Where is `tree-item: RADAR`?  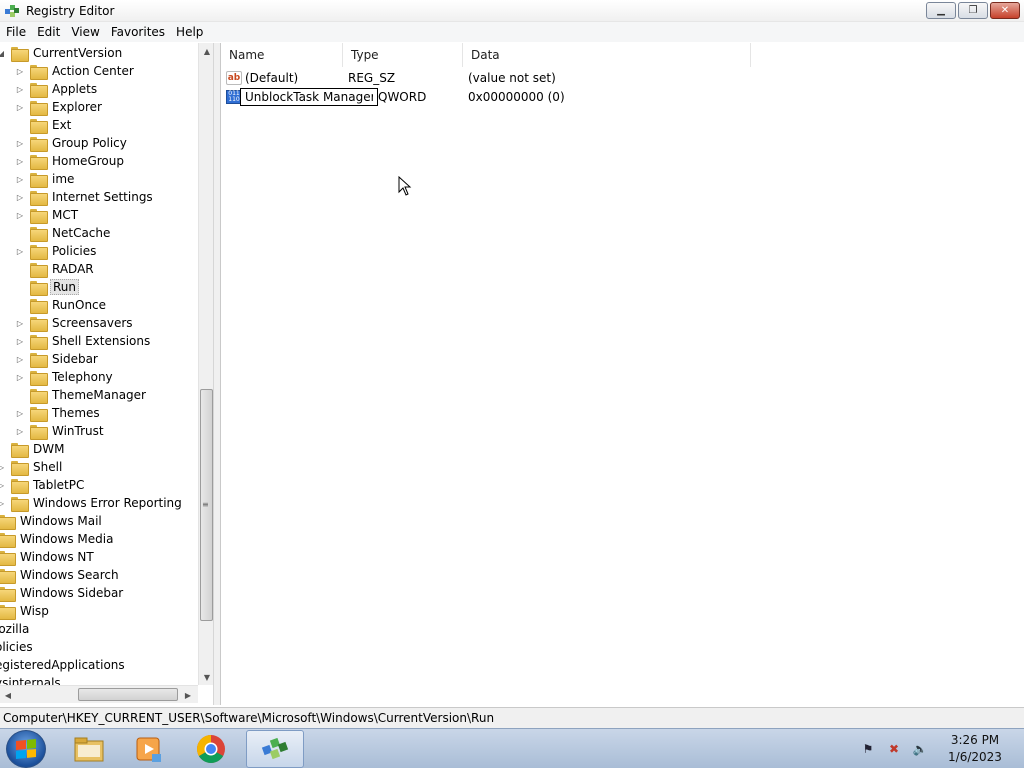 tree-item: RADAR is located at coordinates (56, 269).